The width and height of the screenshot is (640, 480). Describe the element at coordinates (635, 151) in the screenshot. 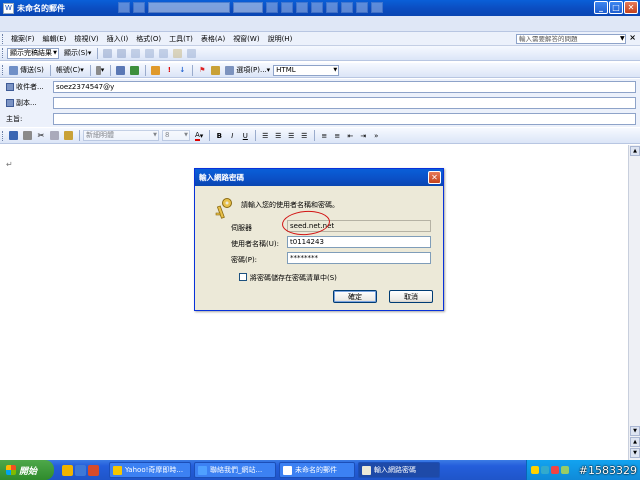

I see `scroll-up-icon: ▲` at that location.